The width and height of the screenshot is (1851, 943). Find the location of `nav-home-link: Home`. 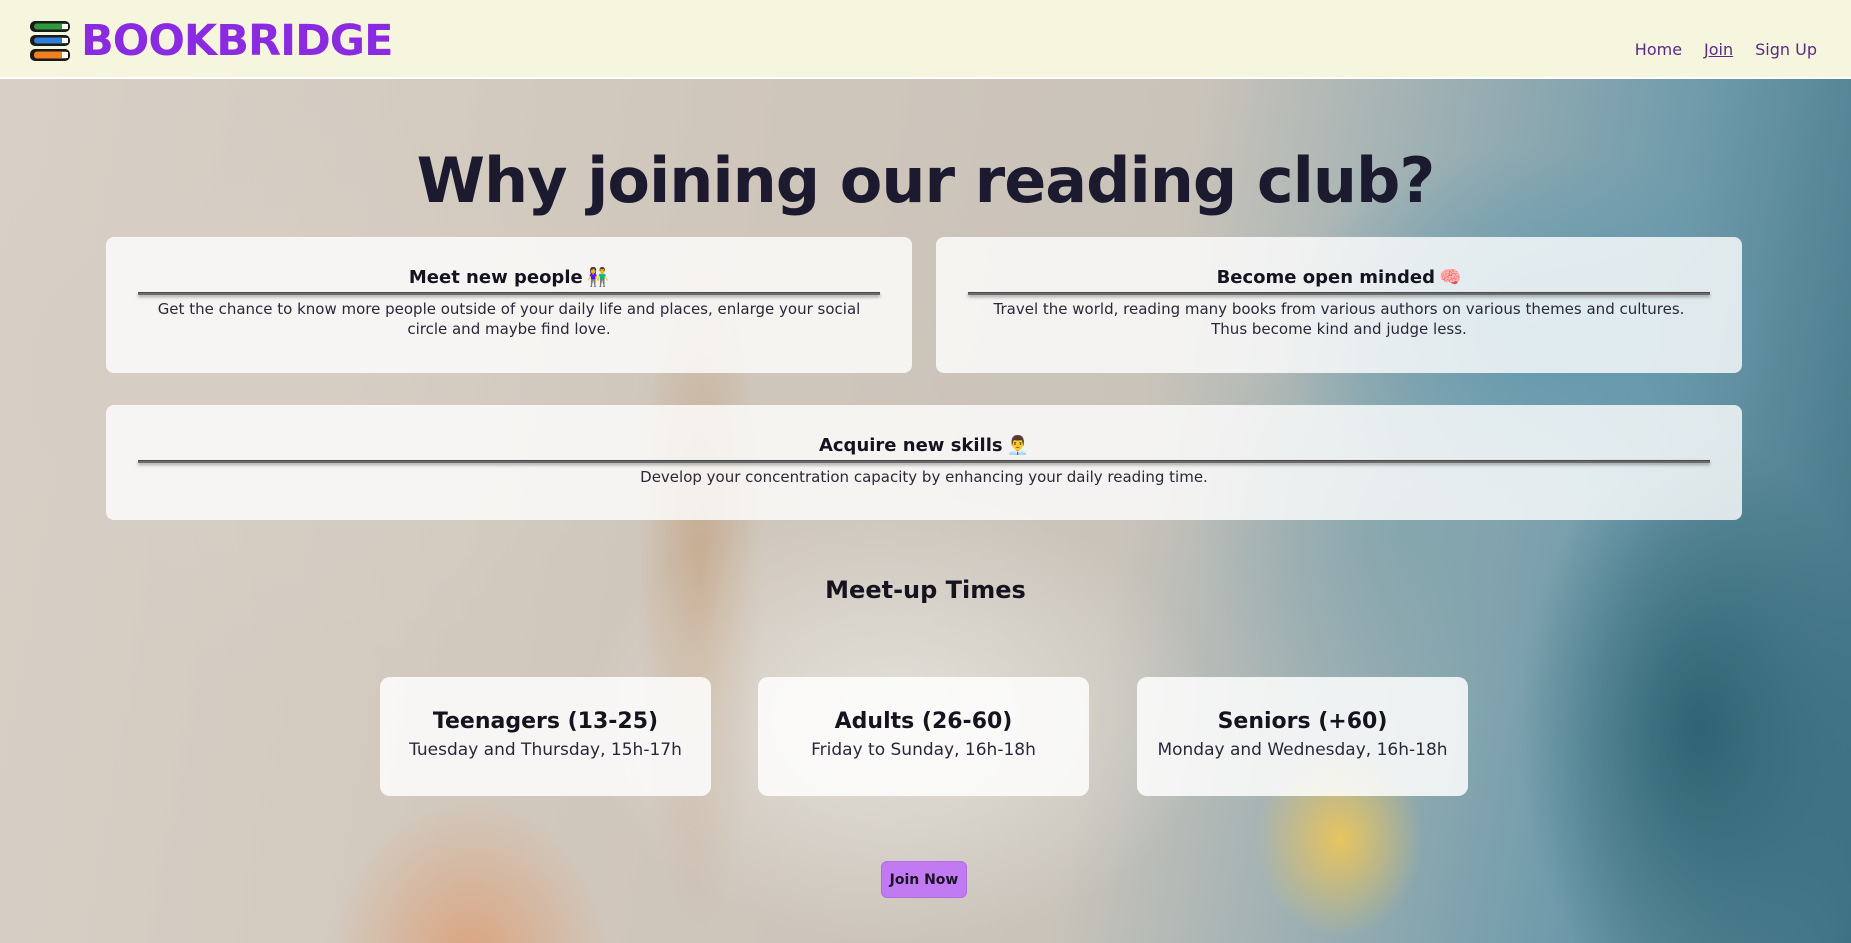

nav-home-link: Home is located at coordinates (1658, 49).